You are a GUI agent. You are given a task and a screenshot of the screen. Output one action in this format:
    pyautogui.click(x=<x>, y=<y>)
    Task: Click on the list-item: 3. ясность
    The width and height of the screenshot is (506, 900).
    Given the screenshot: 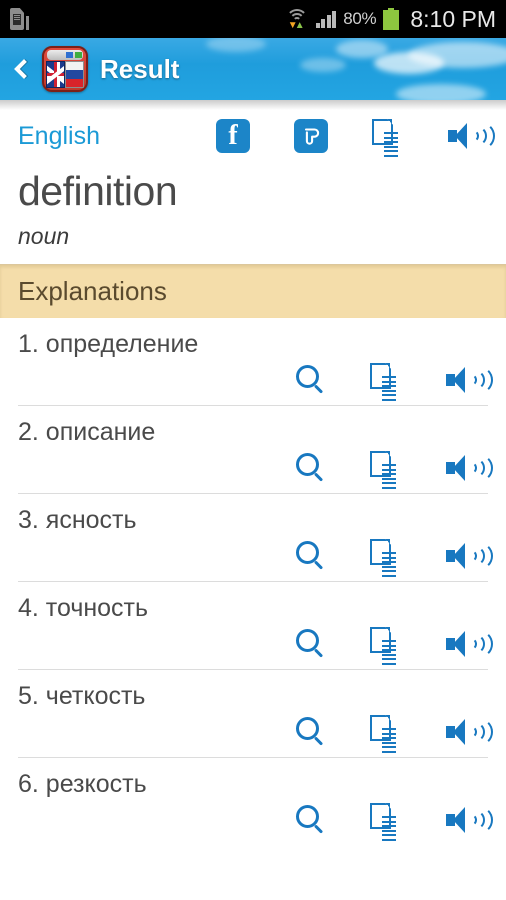 What is the action you would take?
    pyautogui.click(x=253, y=538)
    